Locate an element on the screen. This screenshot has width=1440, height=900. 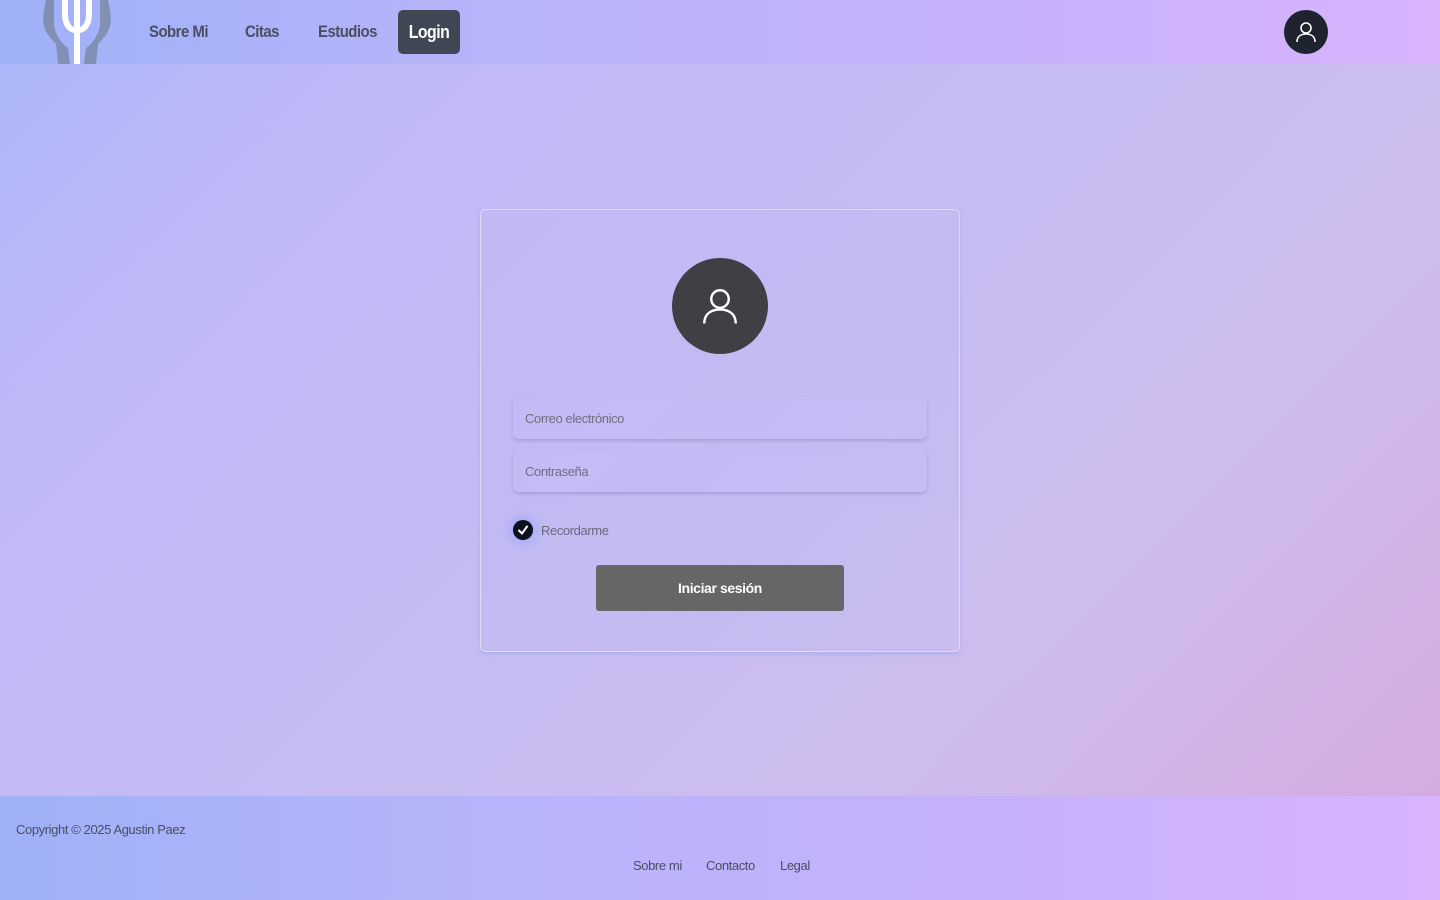
remember-checkbox is located at coordinates (523, 530).